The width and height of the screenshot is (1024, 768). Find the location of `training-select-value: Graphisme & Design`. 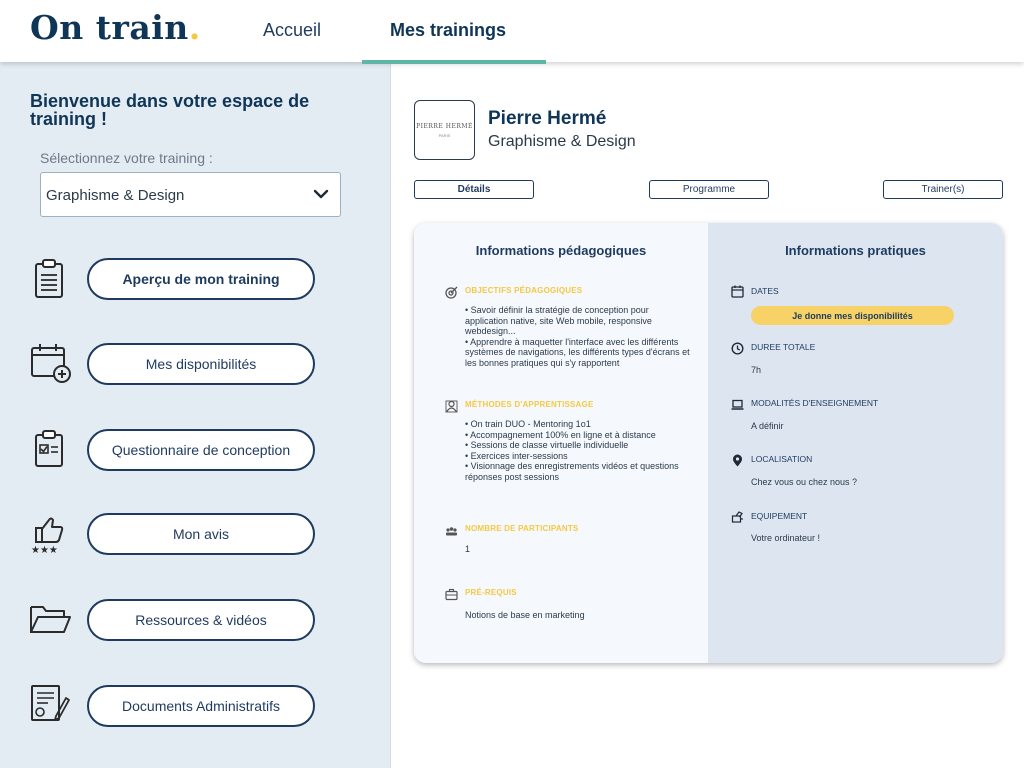

training-select-value: Graphisme & Design is located at coordinates (115, 195).